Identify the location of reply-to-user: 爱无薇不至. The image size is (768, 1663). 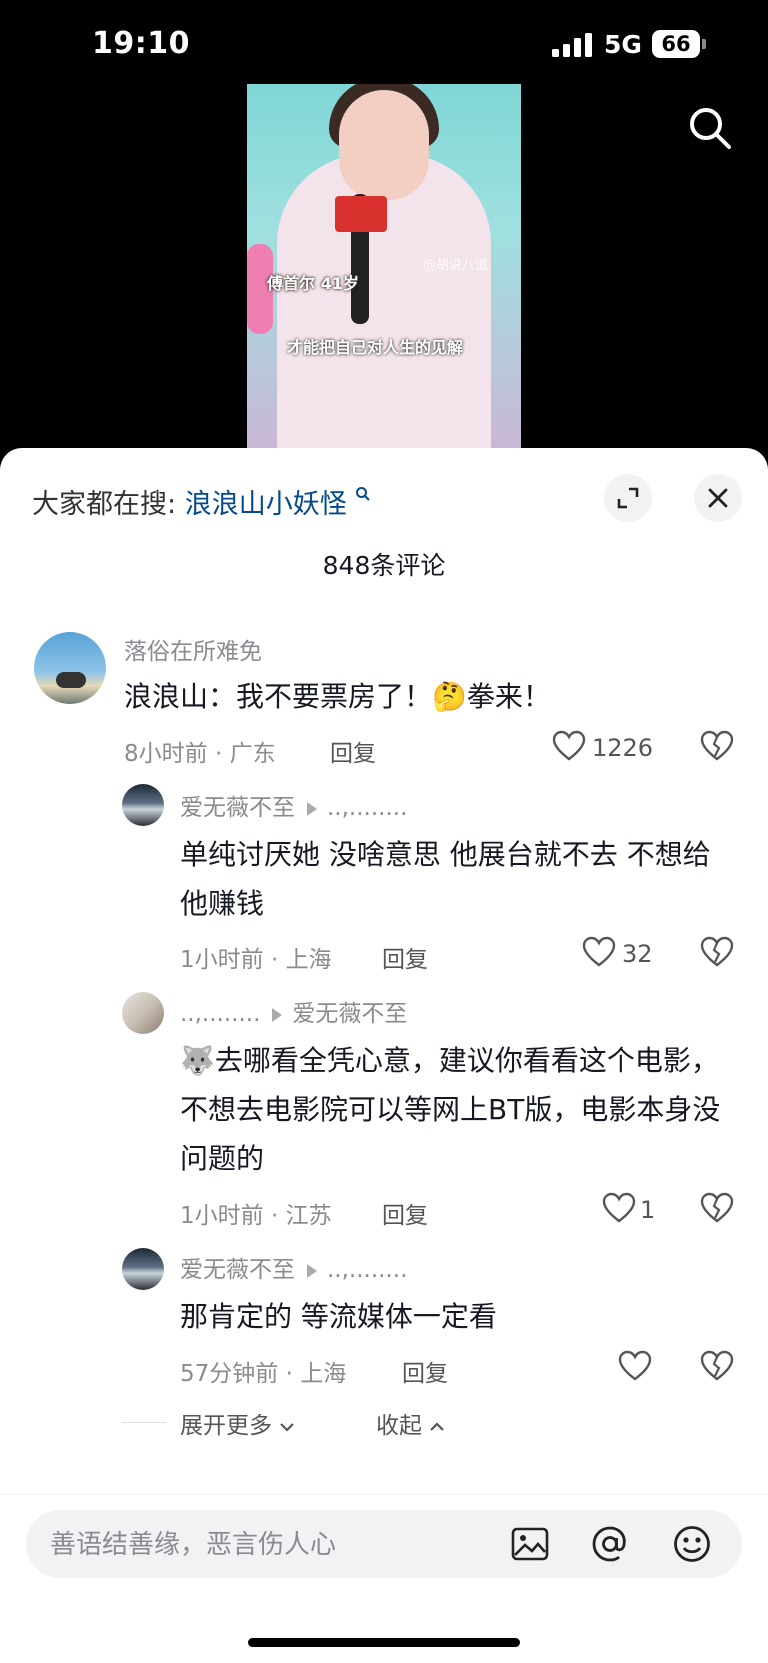
(349, 1014).